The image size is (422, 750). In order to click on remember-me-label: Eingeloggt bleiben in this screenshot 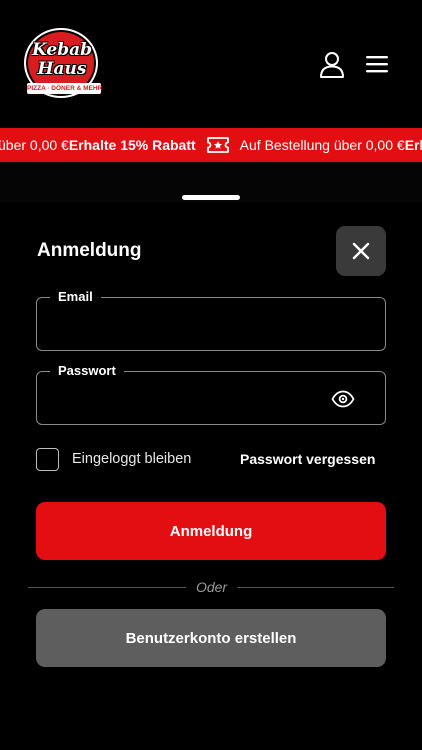, I will do `click(132, 459)`.